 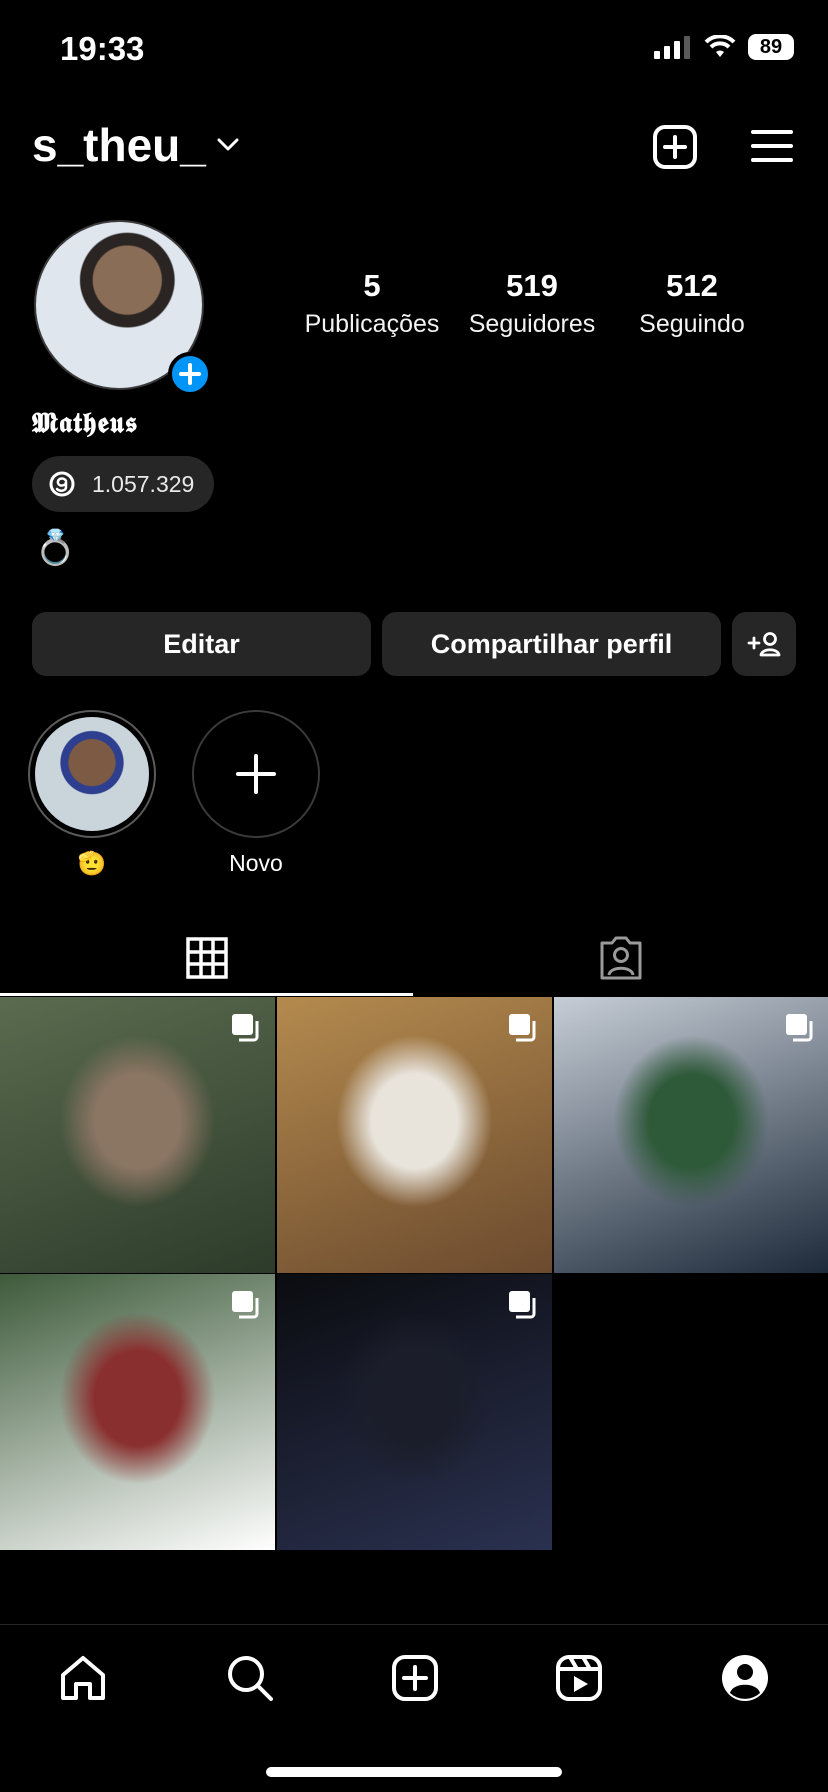 I want to click on nav-reels, so click(x=579, y=1678).